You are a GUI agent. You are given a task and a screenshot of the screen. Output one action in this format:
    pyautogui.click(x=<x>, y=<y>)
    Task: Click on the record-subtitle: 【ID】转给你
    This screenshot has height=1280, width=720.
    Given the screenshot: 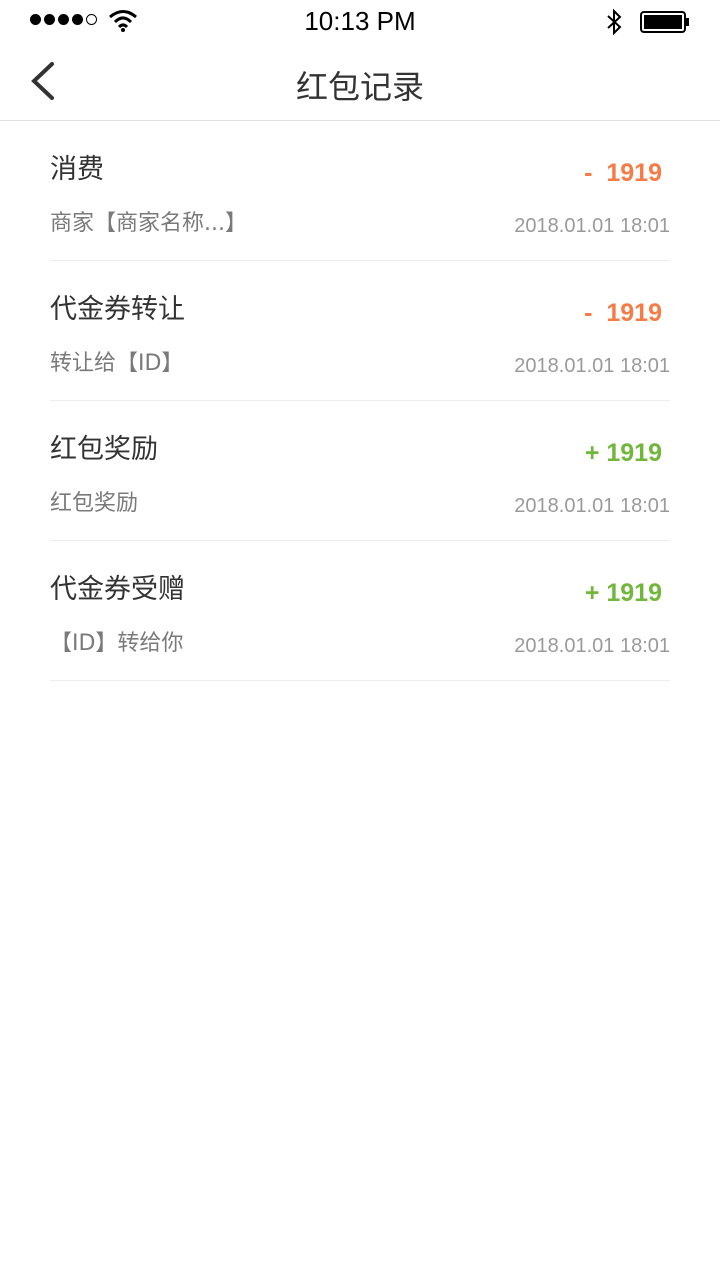 What is the action you would take?
    pyautogui.click(x=117, y=643)
    